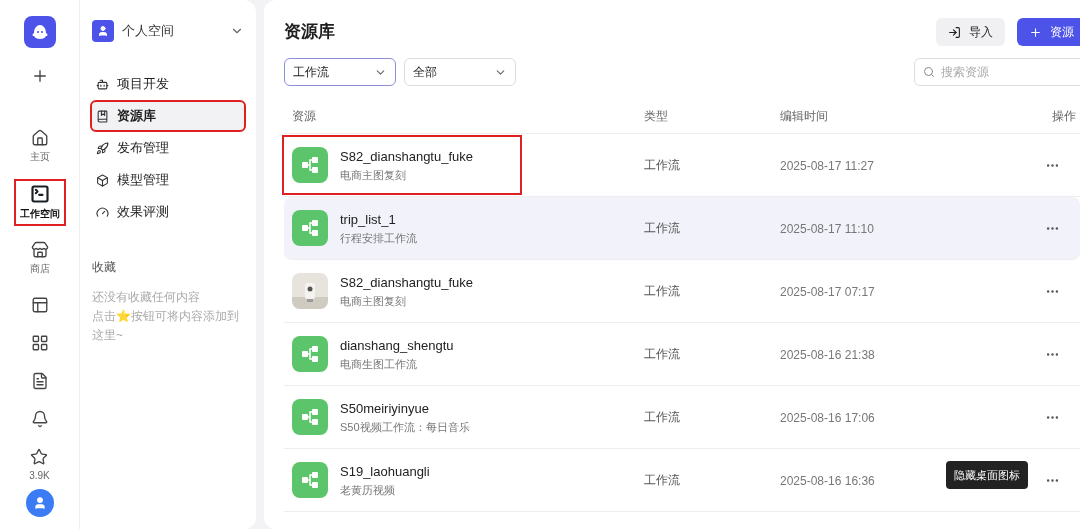 The width and height of the screenshot is (1080, 529). What do you see at coordinates (168, 84) in the screenshot?
I see `sidebar-item: 项目开发` at bounding box center [168, 84].